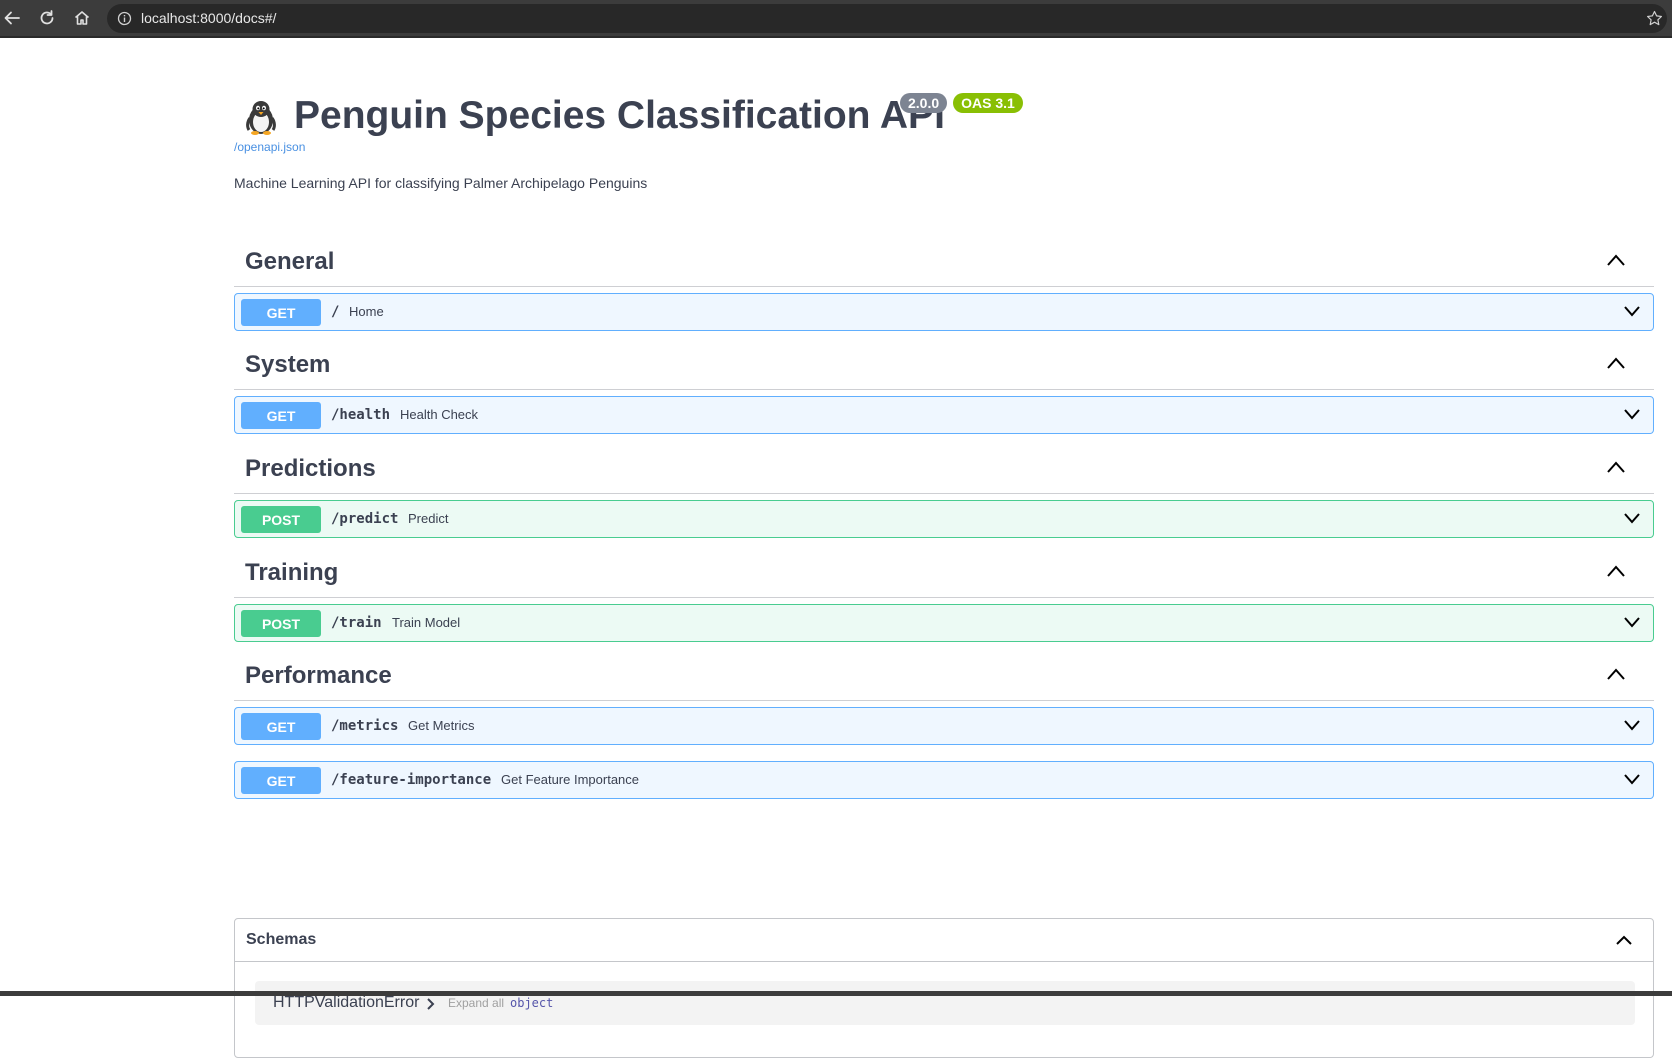  Describe the element at coordinates (570, 779) in the screenshot. I see `operation-summary: Get Feature Importance` at that location.